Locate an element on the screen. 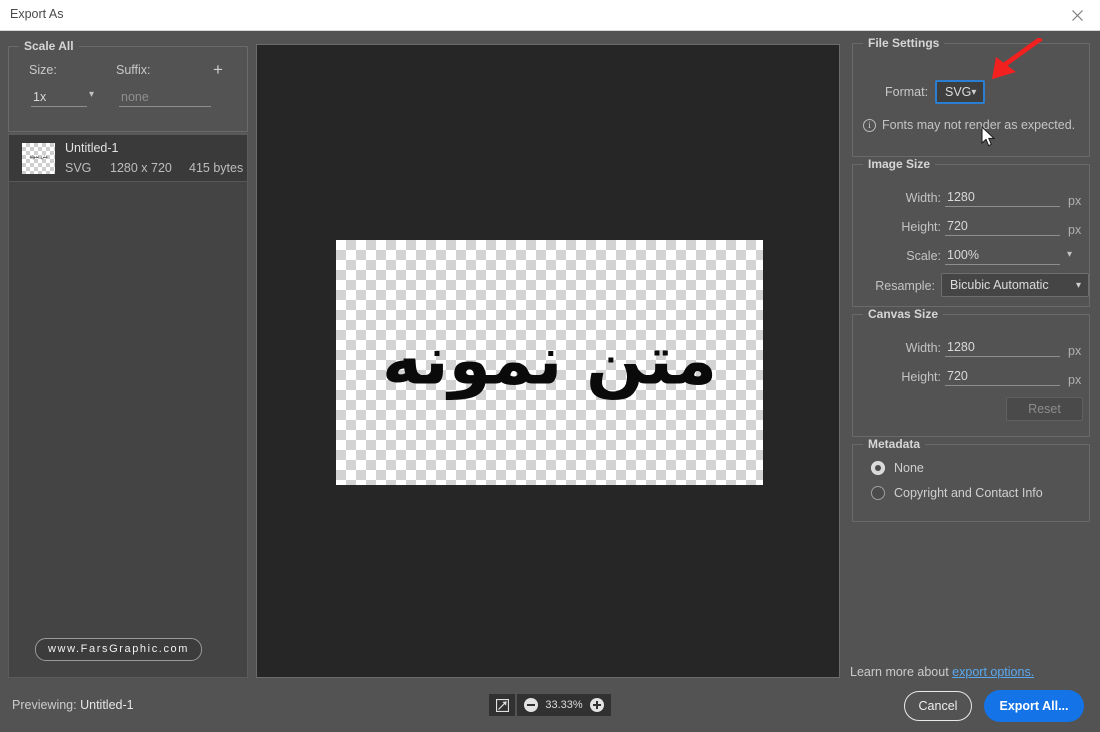 This screenshot has width=1100, height=732. image-height-label: Height: is located at coordinates (921, 227).